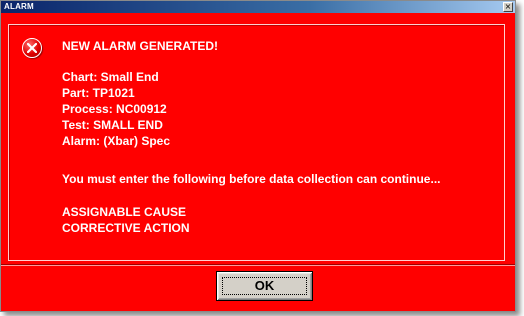 The height and width of the screenshot is (316, 524). Describe the element at coordinates (258, 7) in the screenshot. I see `title-bar: ALARM ×` at that location.